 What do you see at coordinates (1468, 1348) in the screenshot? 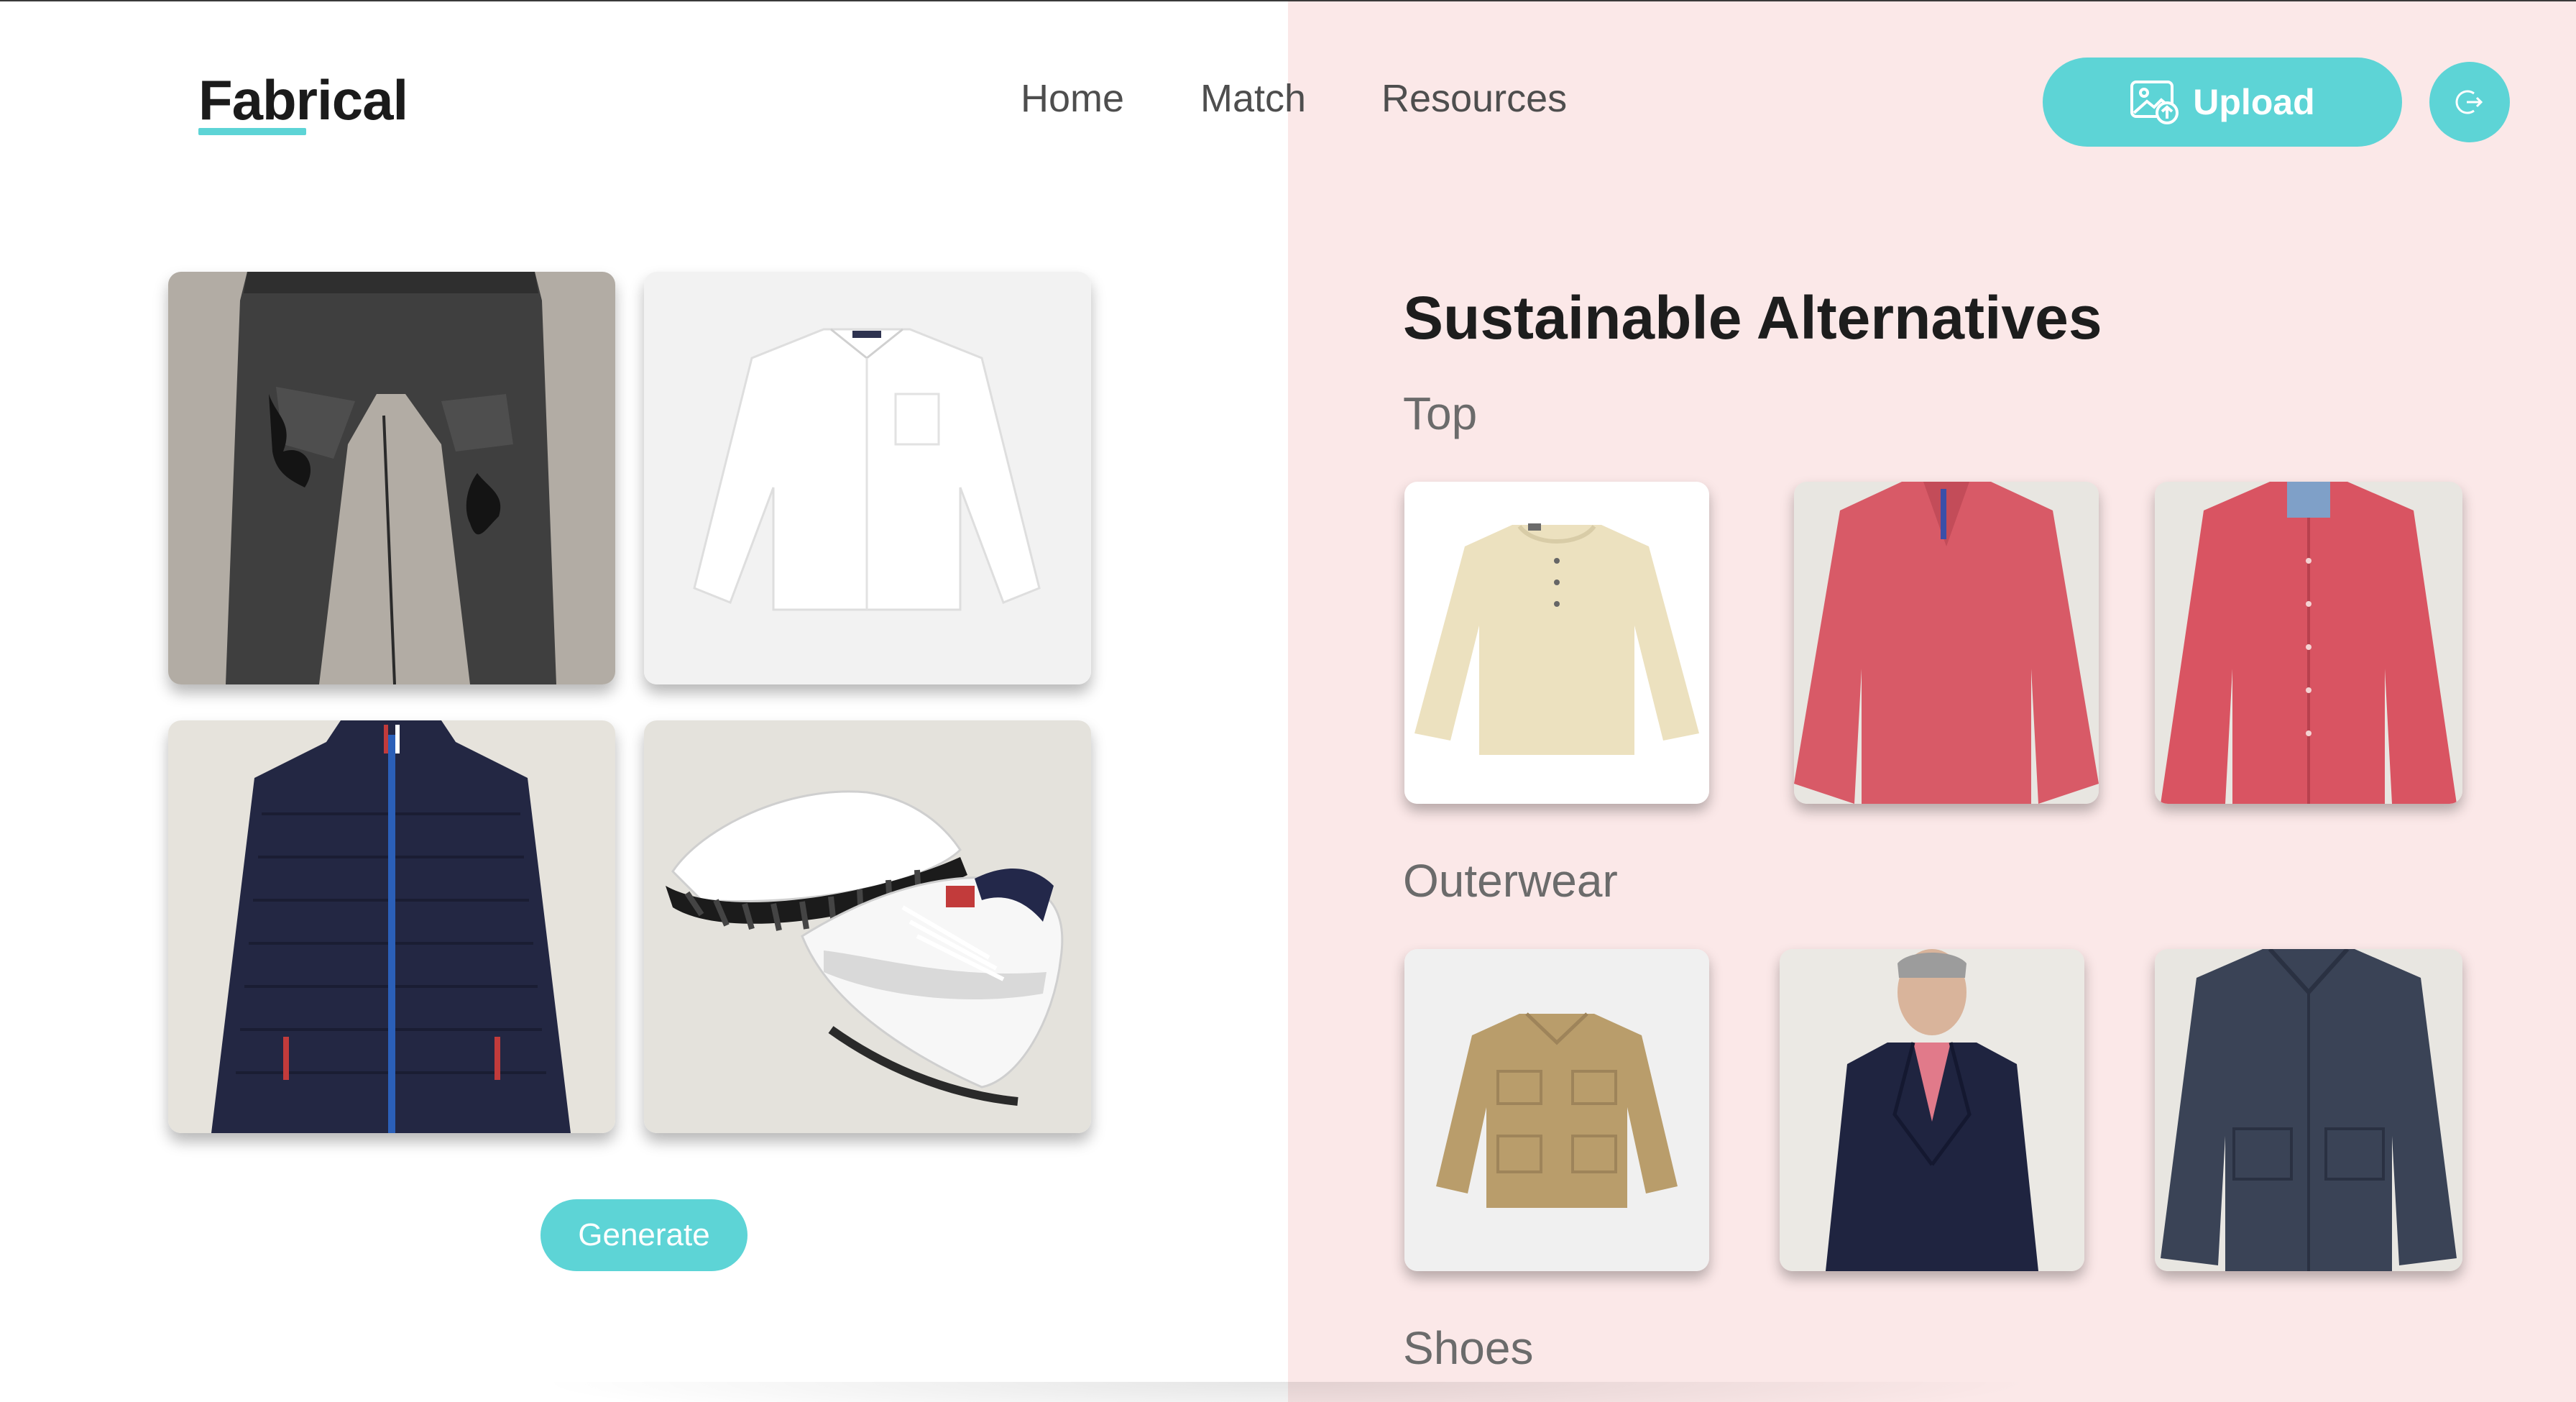
I see `category-shoes-label: Shoes` at bounding box center [1468, 1348].